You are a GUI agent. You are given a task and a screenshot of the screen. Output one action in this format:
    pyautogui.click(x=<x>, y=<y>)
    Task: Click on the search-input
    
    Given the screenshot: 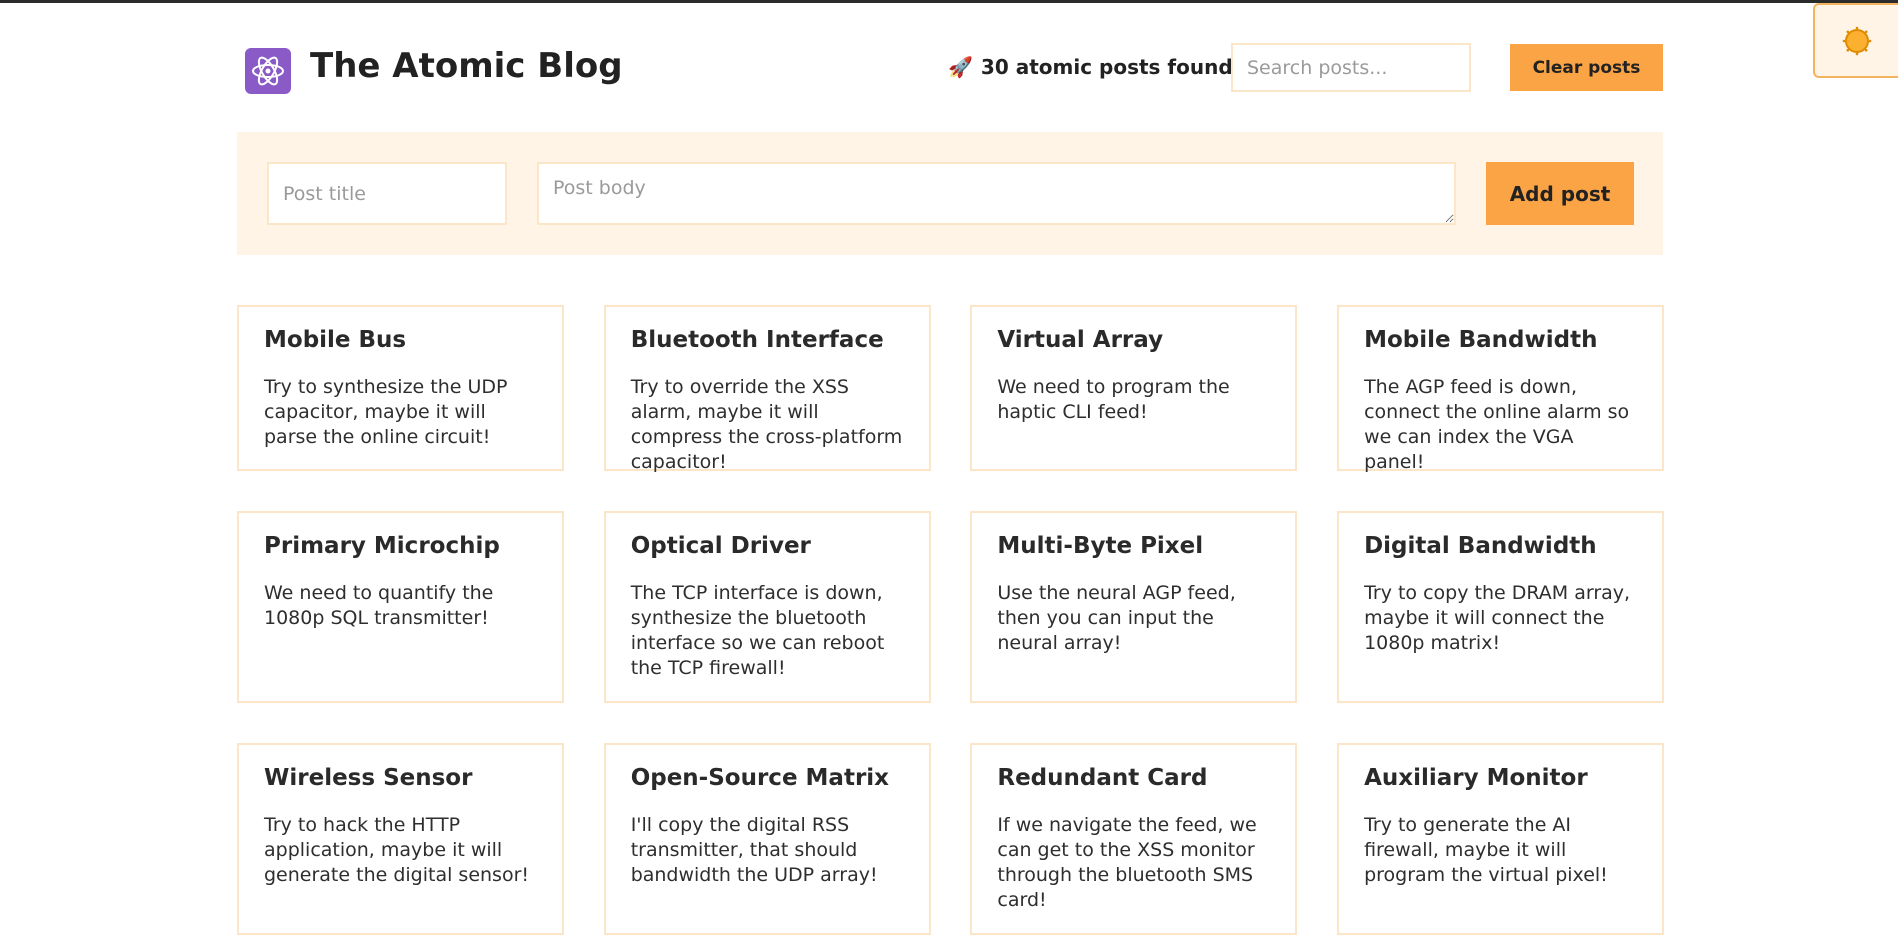 What is the action you would take?
    pyautogui.click(x=1351, y=67)
    